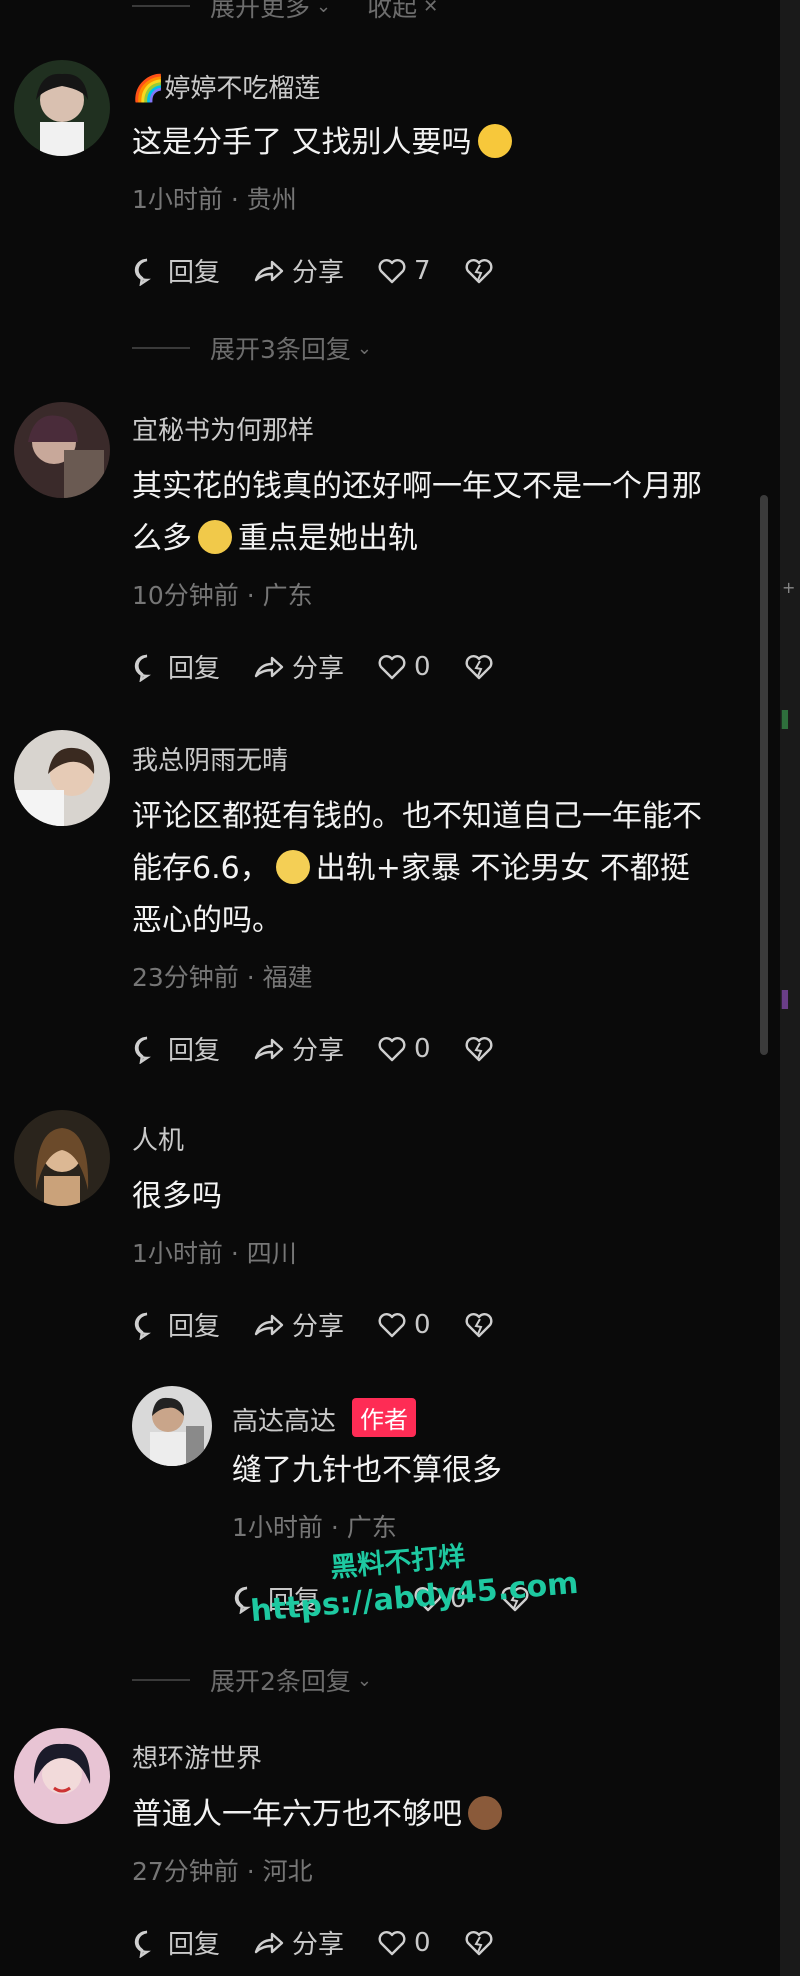  What do you see at coordinates (252, 1680) in the screenshot?
I see `expand-replies-toggle: 展开2条回复 ⌄` at bounding box center [252, 1680].